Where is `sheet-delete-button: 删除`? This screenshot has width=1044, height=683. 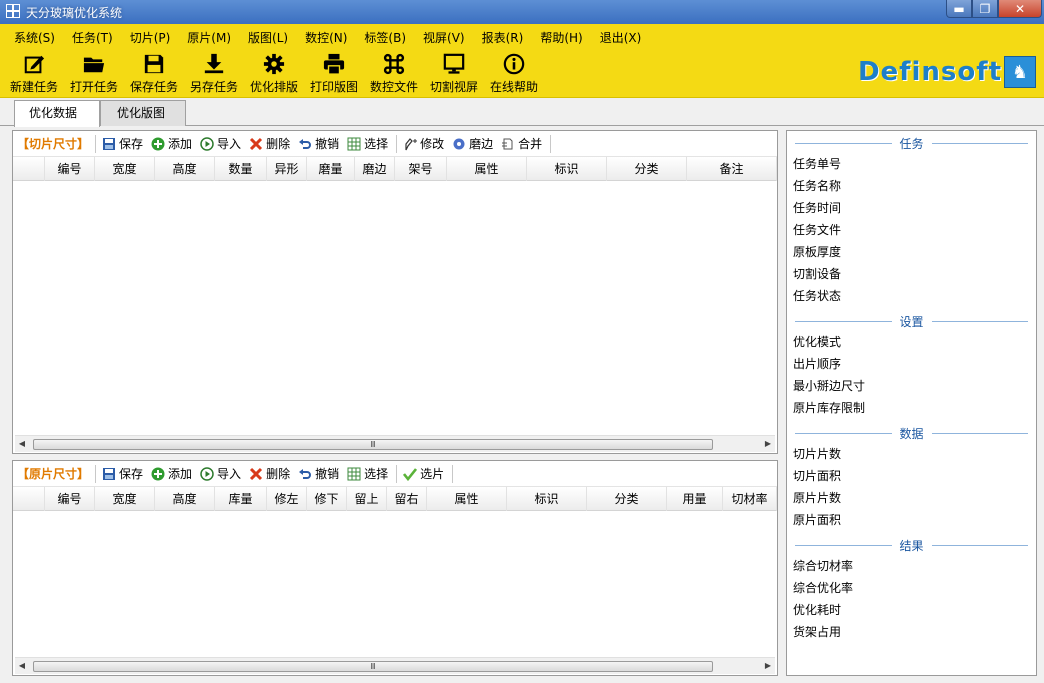
sheet-delete-button: 删除 is located at coordinates (269, 473).